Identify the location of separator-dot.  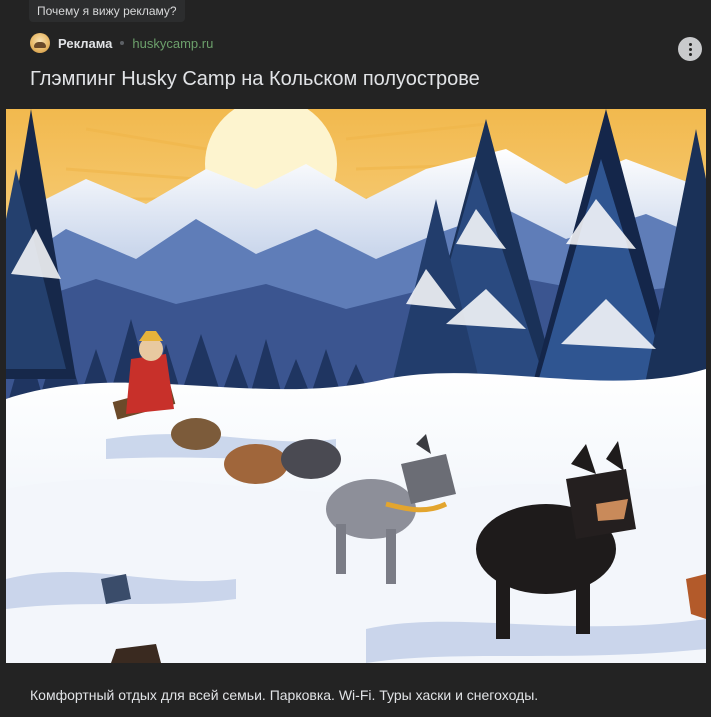
(122, 43).